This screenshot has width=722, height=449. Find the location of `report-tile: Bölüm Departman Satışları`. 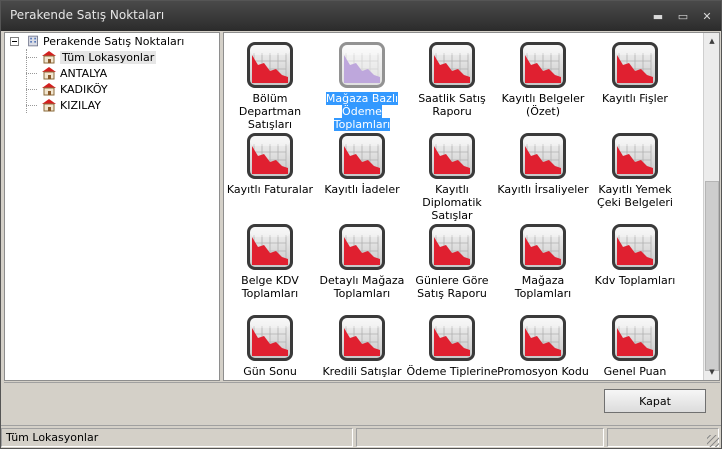

report-tile: Bölüm Departman Satışları is located at coordinates (270, 83).